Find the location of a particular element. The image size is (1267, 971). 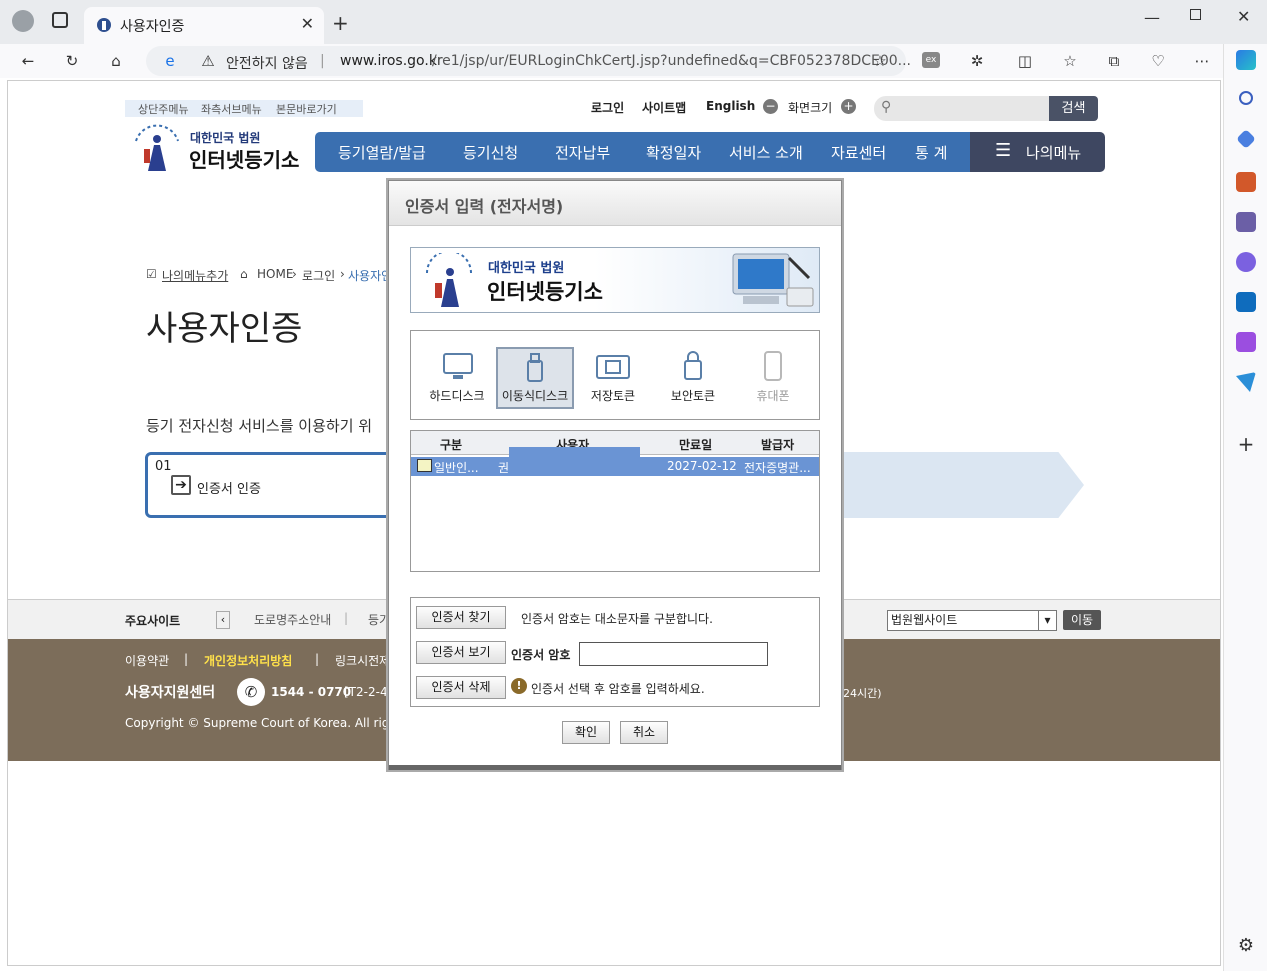

go-button: 이동 is located at coordinates (1082, 620).